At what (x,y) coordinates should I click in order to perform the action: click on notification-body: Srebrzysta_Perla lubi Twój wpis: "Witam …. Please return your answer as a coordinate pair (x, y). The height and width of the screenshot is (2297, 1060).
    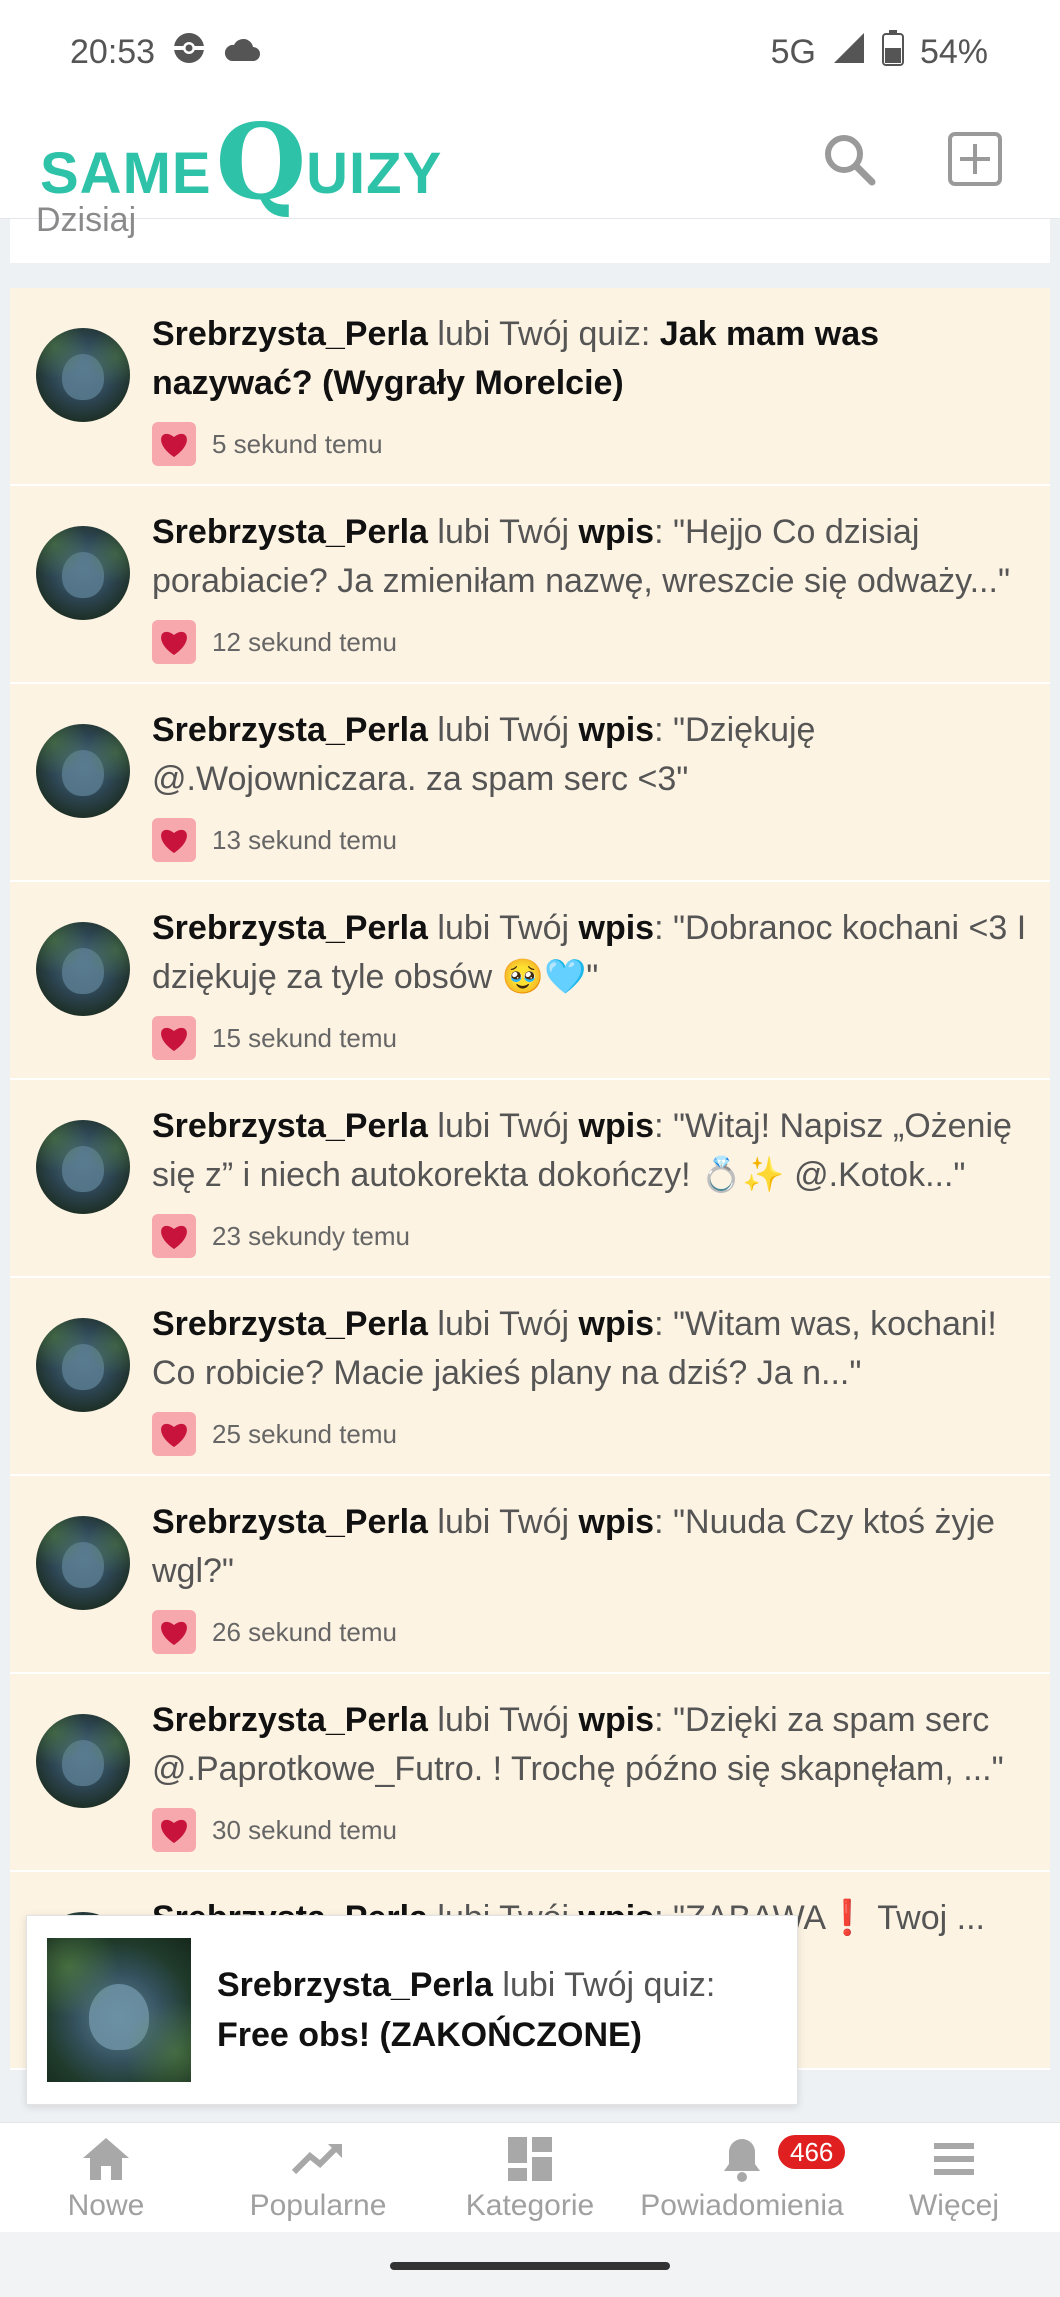
    Looking at the image, I should click on (591, 1378).